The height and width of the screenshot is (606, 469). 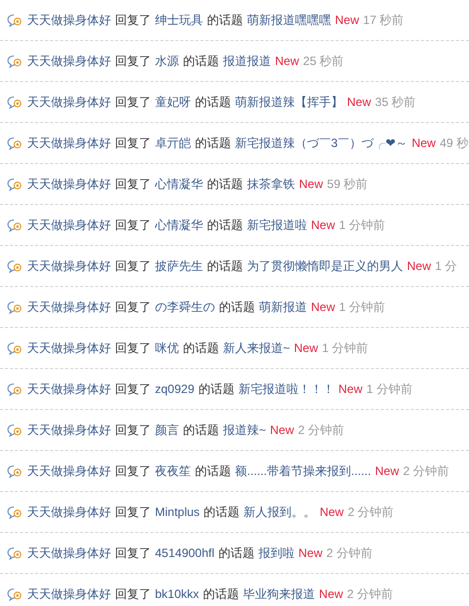 I want to click on author-link: 童妃呀, so click(x=173, y=102).